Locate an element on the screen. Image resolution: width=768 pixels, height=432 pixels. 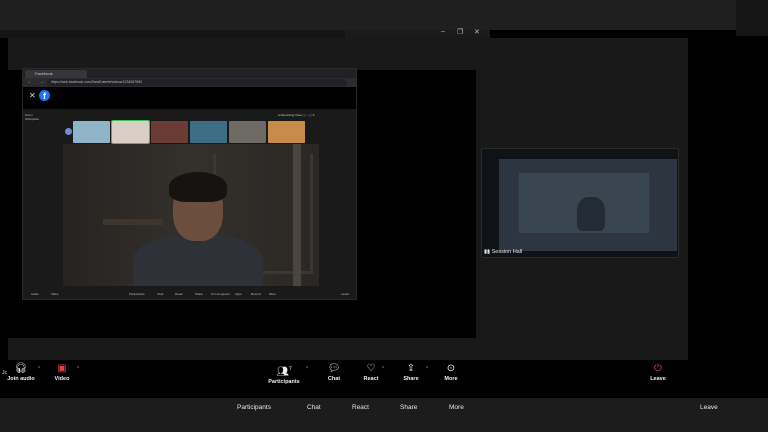
projected-screen is located at coordinates (588, 205).